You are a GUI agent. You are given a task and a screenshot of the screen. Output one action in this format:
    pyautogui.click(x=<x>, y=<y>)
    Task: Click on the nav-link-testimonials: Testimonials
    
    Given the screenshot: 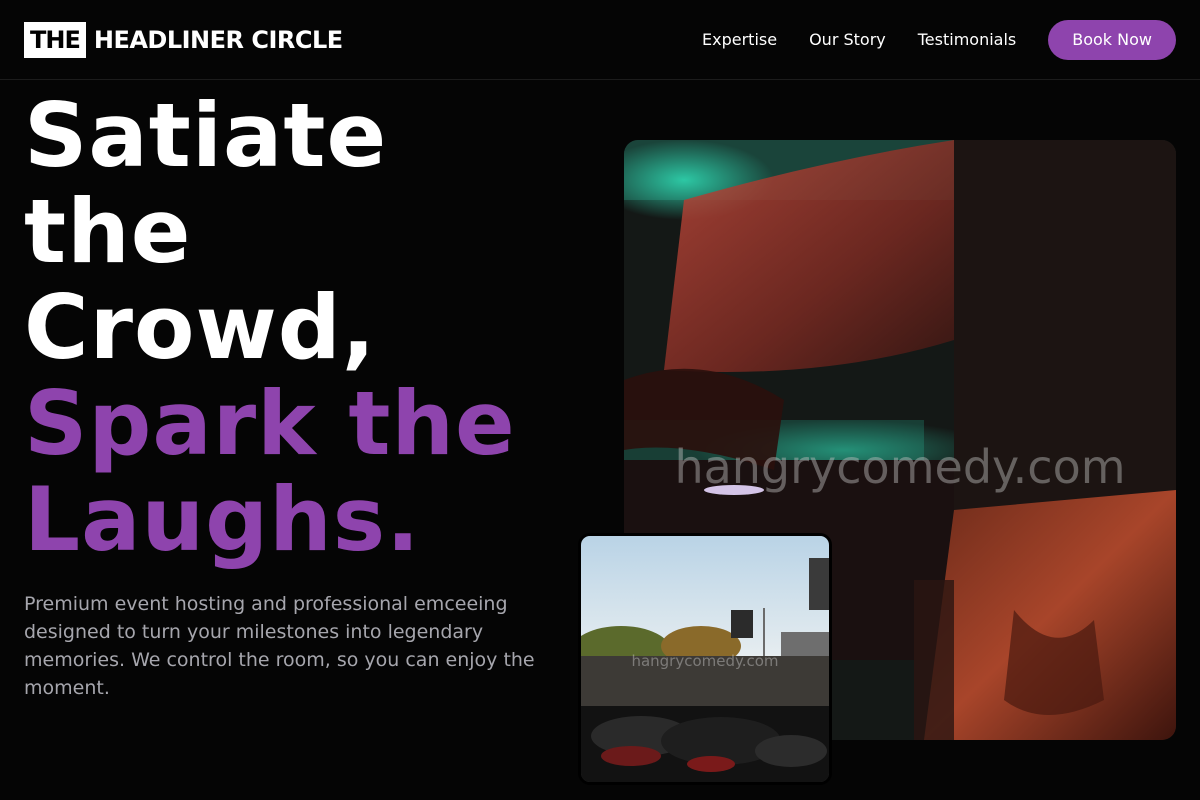 What is the action you would take?
    pyautogui.click(x=967, y=39)
    